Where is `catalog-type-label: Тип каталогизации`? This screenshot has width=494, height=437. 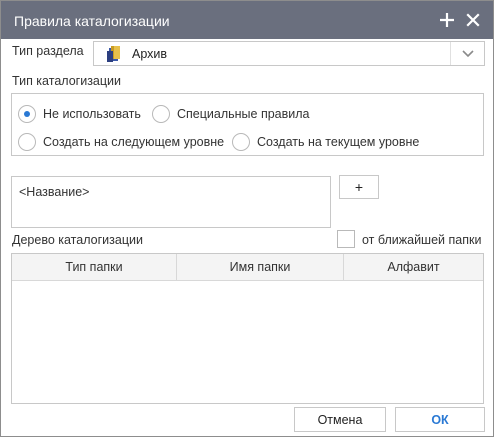
catalog-type-label: Тип каталогизации is located at coordinates (67, 81).